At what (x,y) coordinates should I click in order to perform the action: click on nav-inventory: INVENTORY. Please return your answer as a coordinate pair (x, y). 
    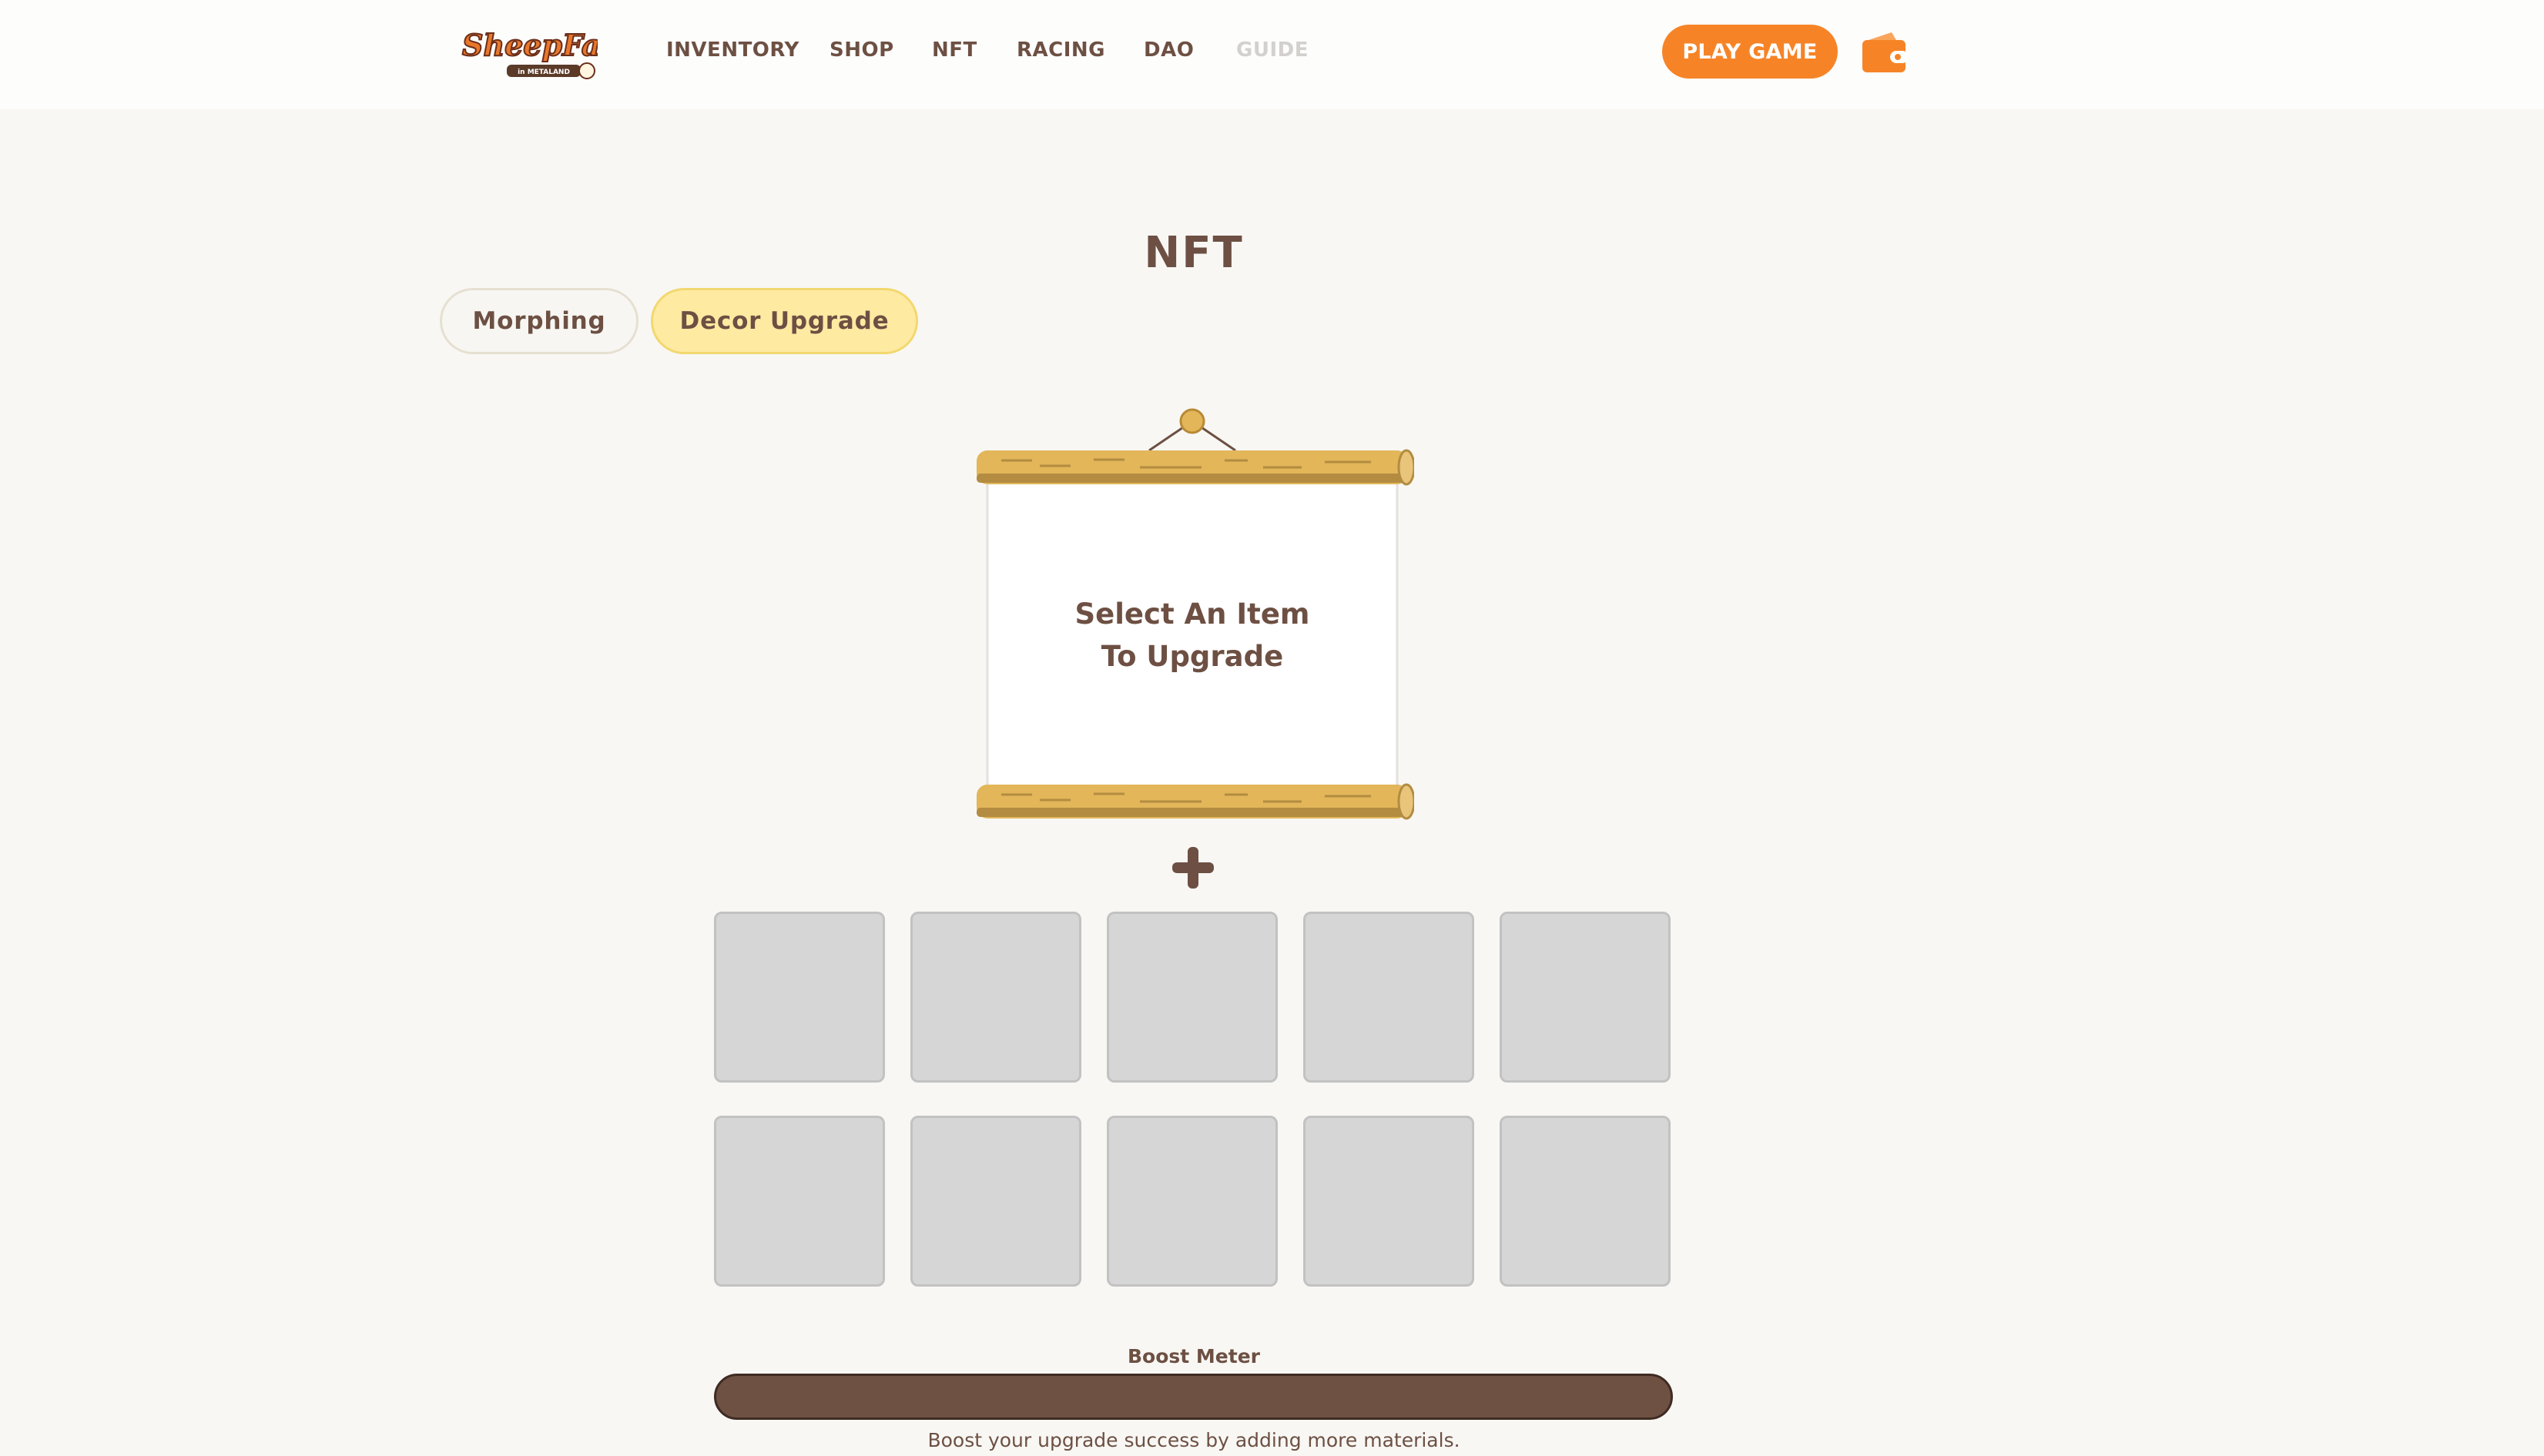
    Looking at the image, I should click on (733, 50).